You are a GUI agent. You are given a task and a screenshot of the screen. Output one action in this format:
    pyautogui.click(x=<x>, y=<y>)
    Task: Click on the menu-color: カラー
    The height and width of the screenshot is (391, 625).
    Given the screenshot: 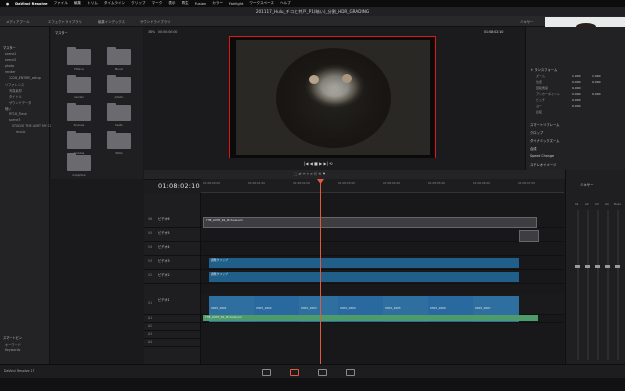 What is the action you would take?
    pyautogui.click(x=217, y=3)
    